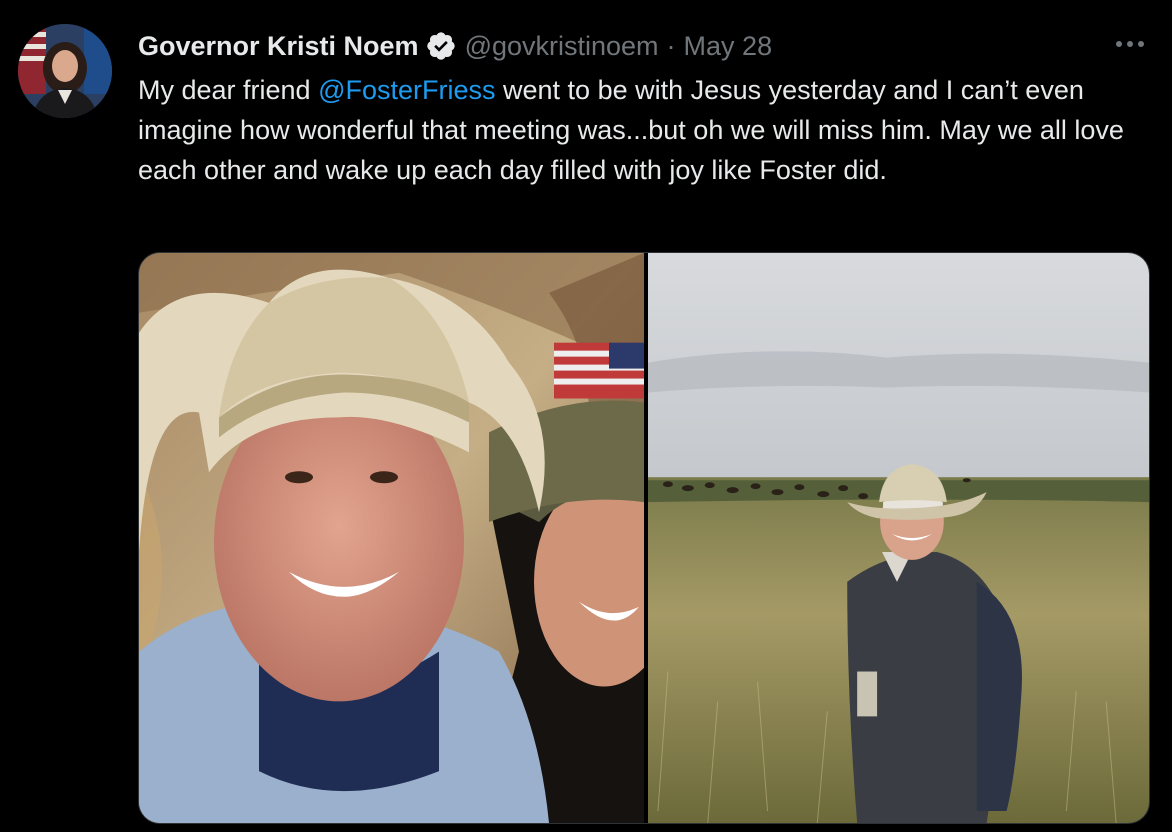 This screenshot has width=1172, height=832. I want to click on avatar, so click(65, 71).